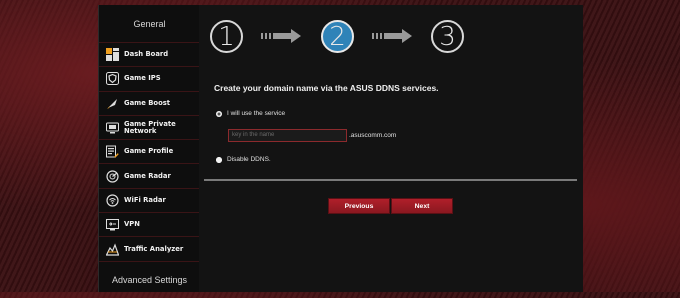 The width and height of the screenshot is (680, 298). I want to click on dashboard-icon, so click(112, 55).